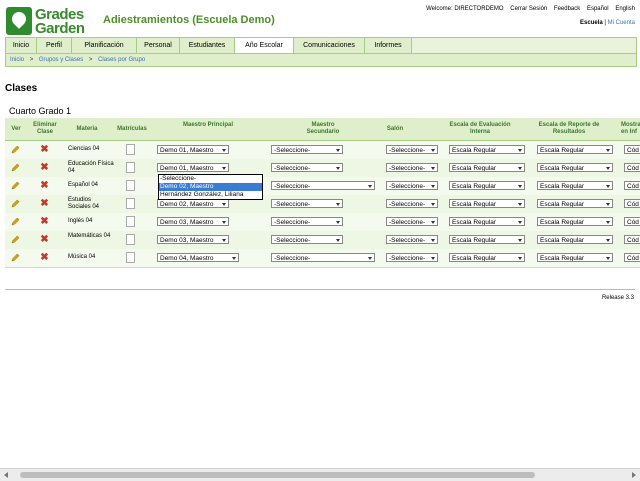  I want to click on grades-garden-logo: Grades Garden, so click(51, 21).